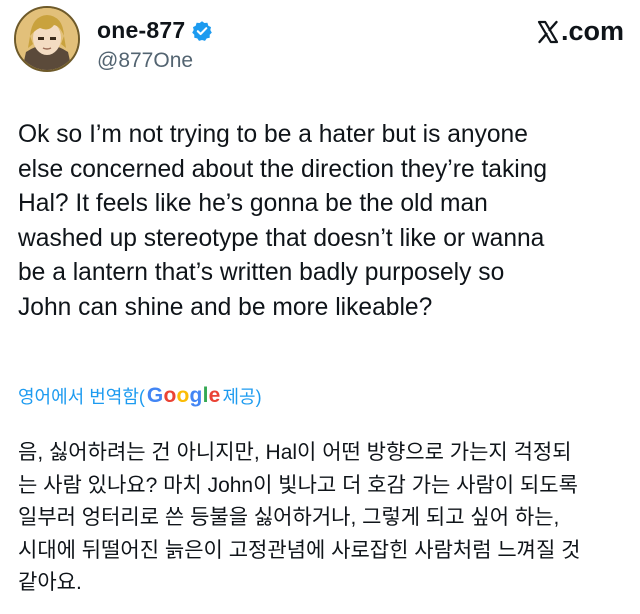 This screenshot has width=640, height=614. I want to click on avatar-image, so click(47, 39).